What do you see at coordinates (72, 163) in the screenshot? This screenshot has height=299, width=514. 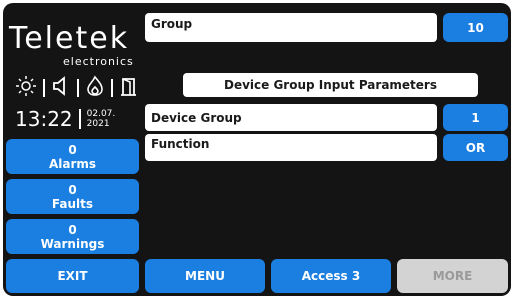 I see `alarms-label: Alarms` at bounding box center [72, 163].